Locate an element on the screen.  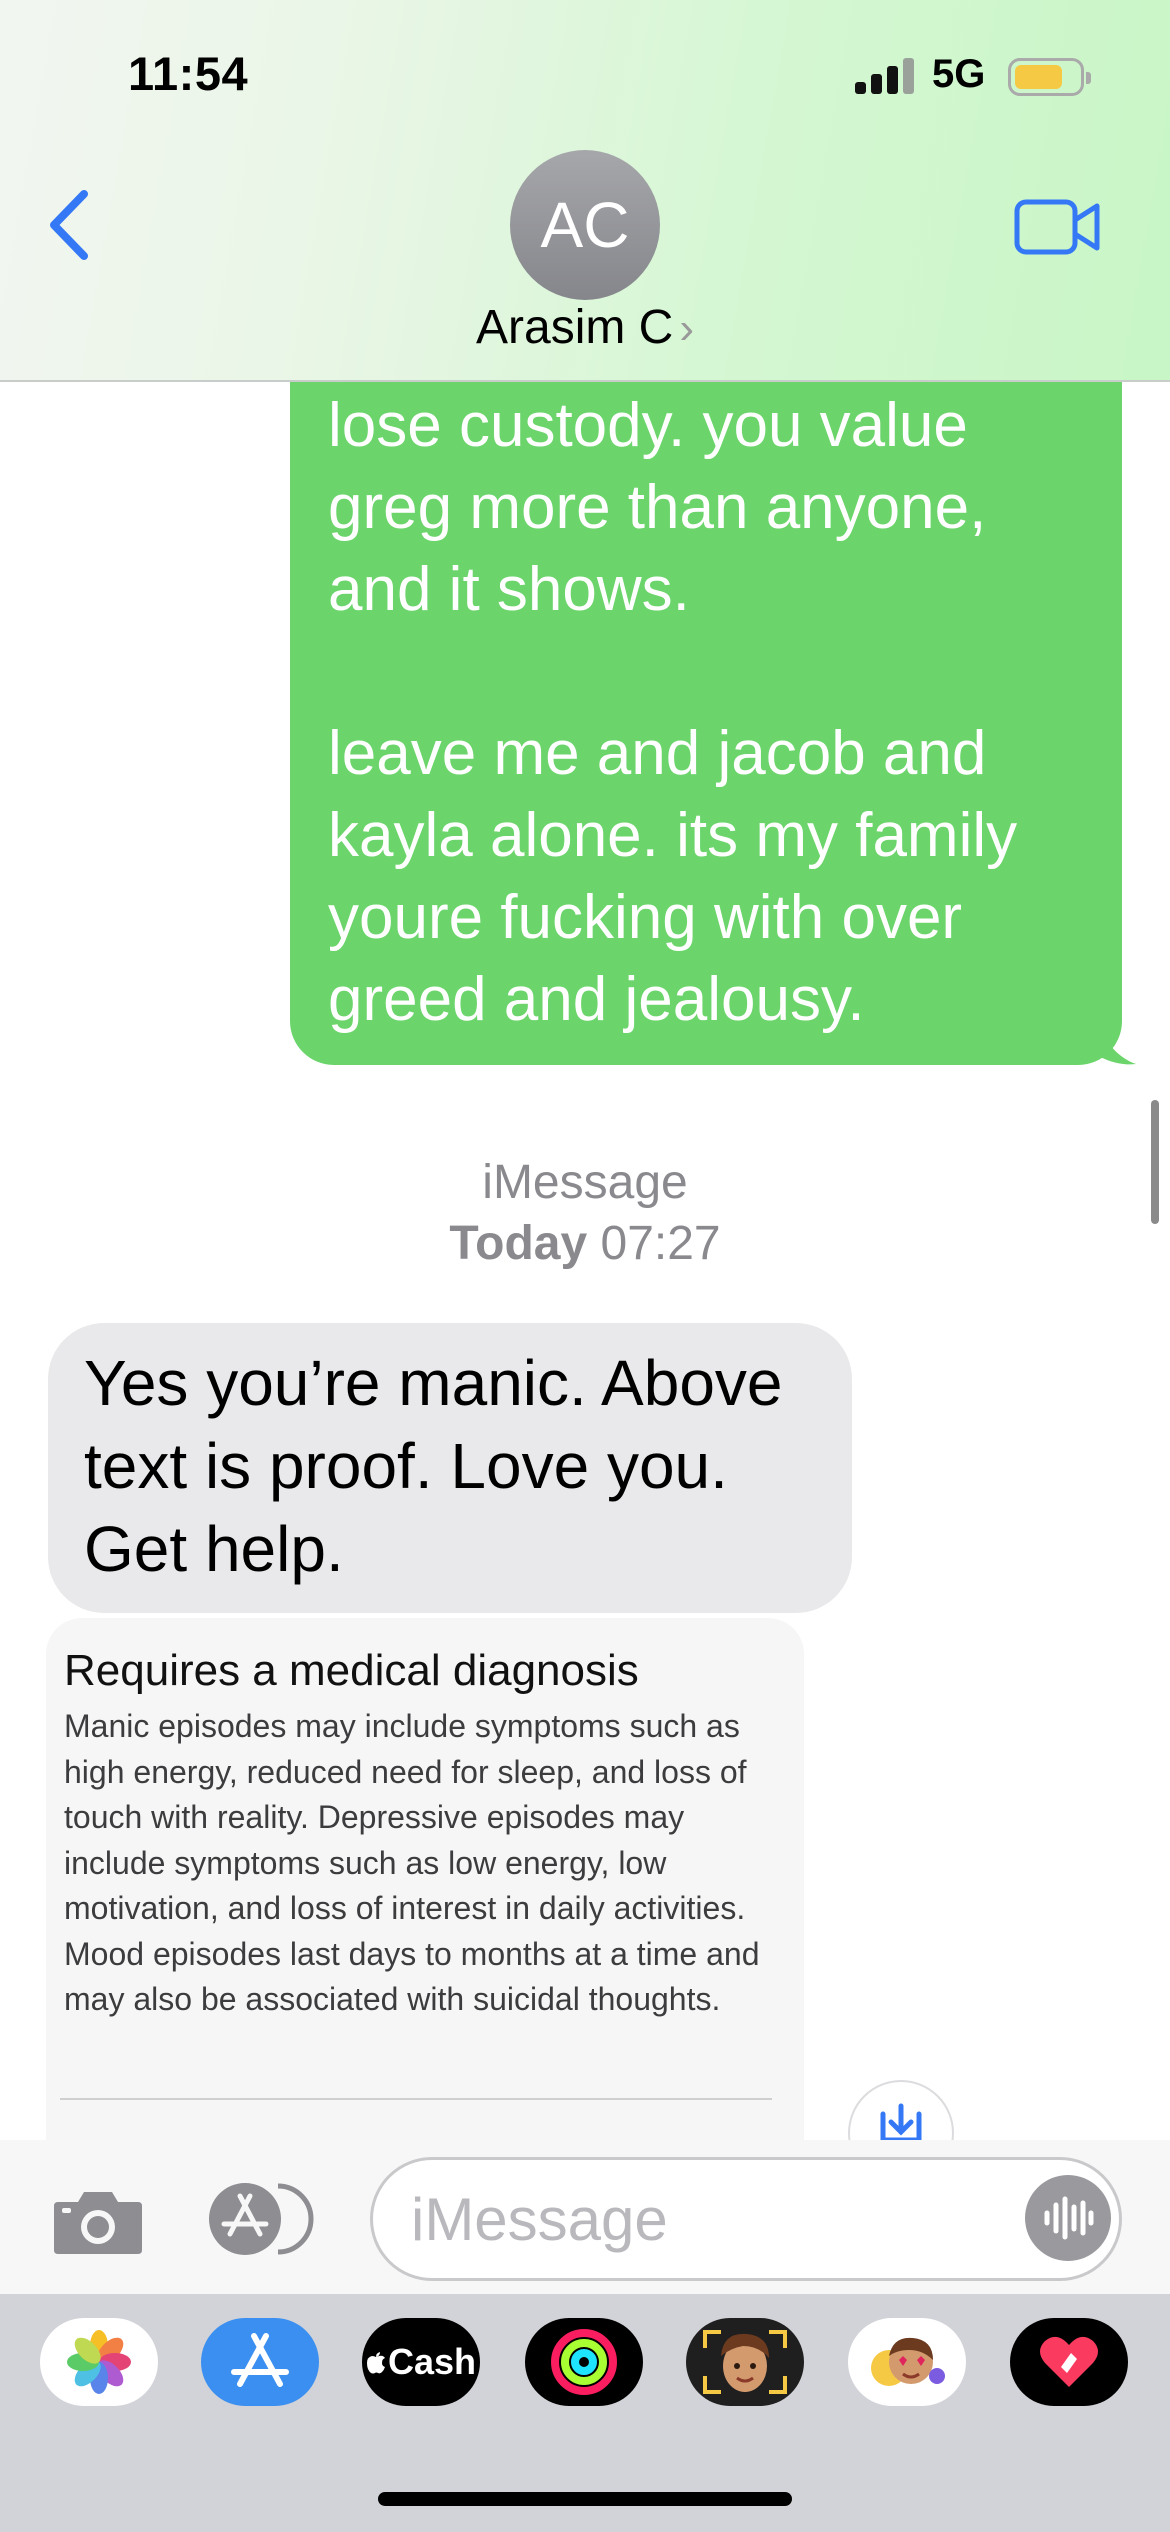
camera-icon is located at coordinates (98, 2223).